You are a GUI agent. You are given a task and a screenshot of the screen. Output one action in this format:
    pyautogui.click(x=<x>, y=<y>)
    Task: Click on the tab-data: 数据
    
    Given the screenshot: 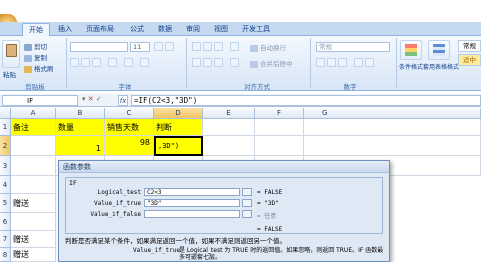 What is the action you would take?
    pyautogui.click(x=165, y=29)
    